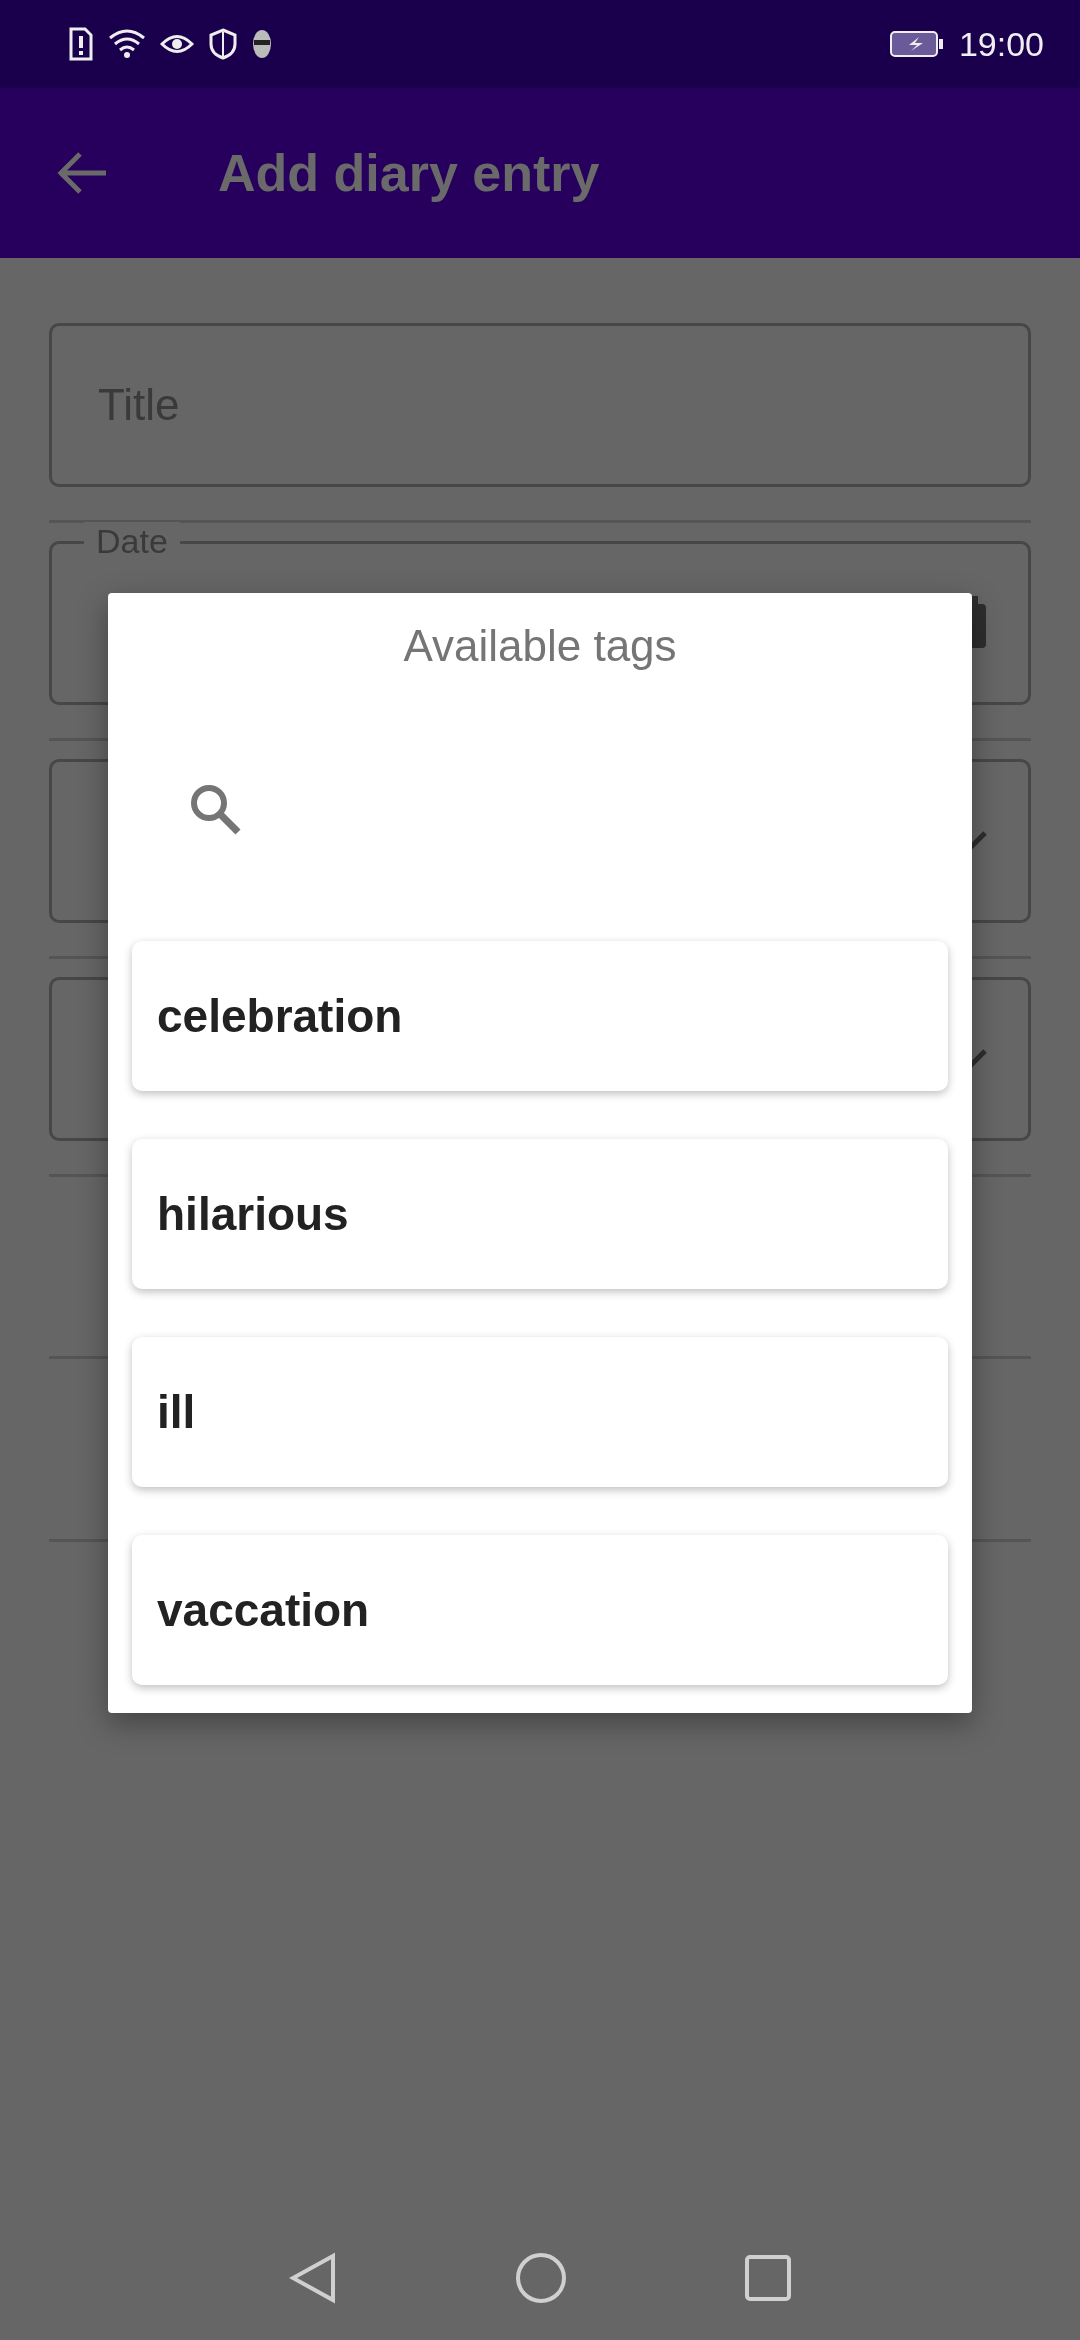 The width and height of the screenshot is (1080, 2340). I want to click on dialog-title: Available tags, so click(540, 646).